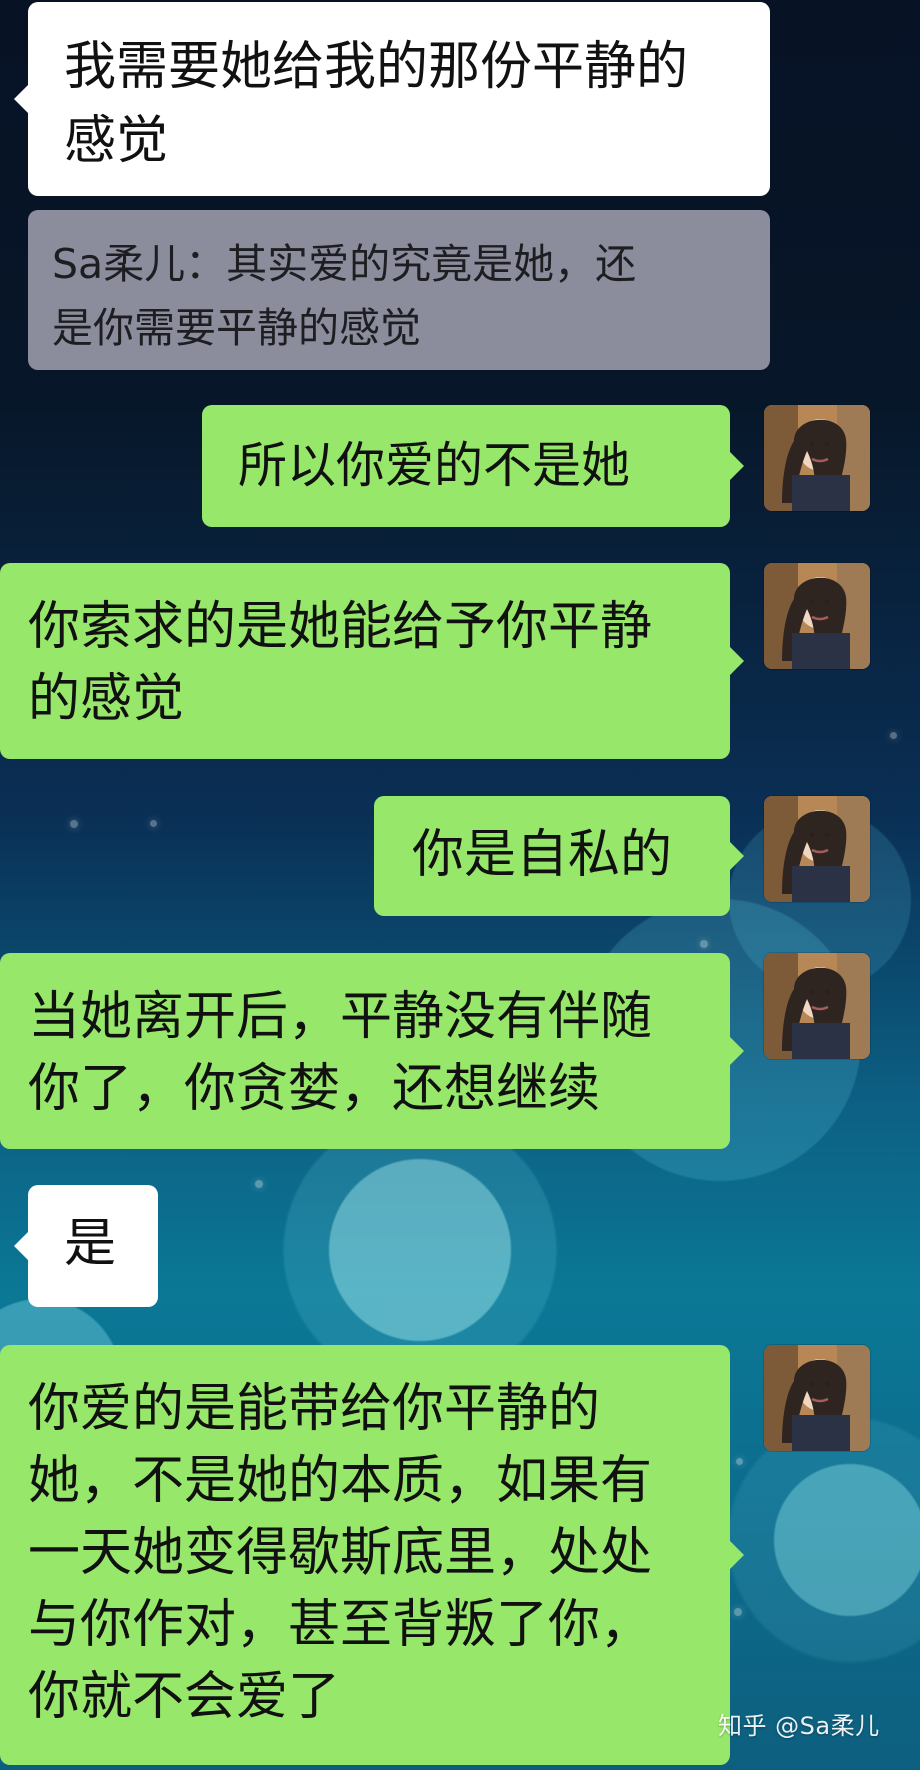 The height and width of the screenshot is (1770, 920). I want to click on zhihu-watermark: 知乎 @Sa柔儿, so click(799, 1726).